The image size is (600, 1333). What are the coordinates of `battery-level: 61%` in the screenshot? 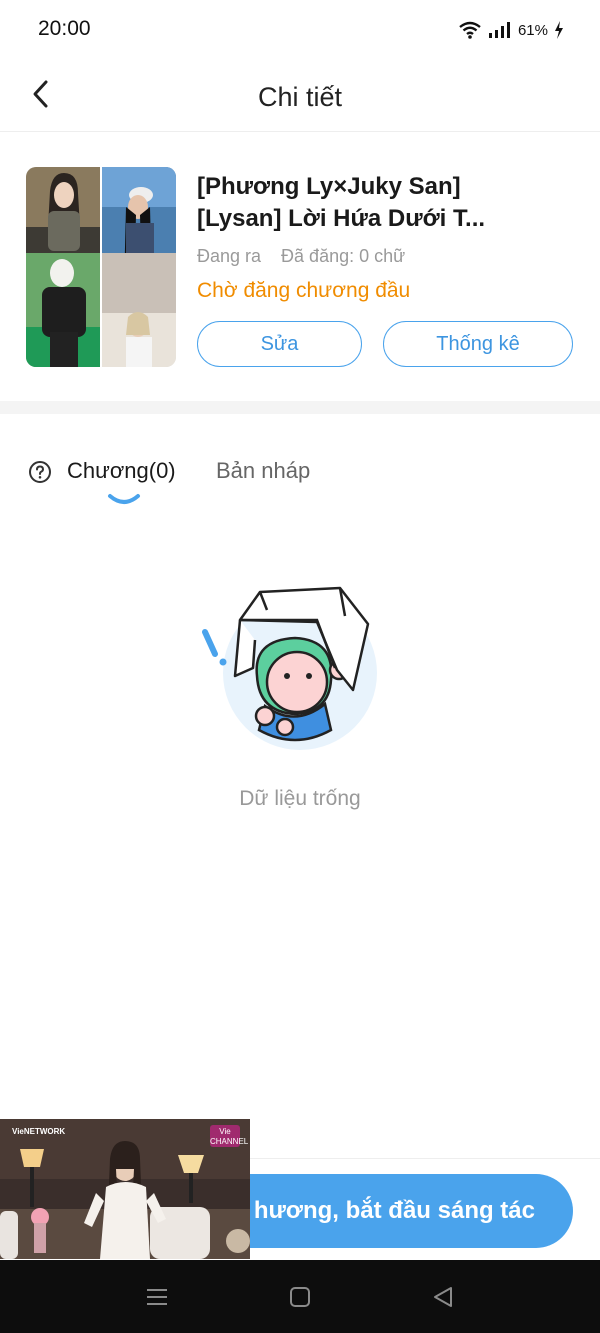 It's located at (532, 30).